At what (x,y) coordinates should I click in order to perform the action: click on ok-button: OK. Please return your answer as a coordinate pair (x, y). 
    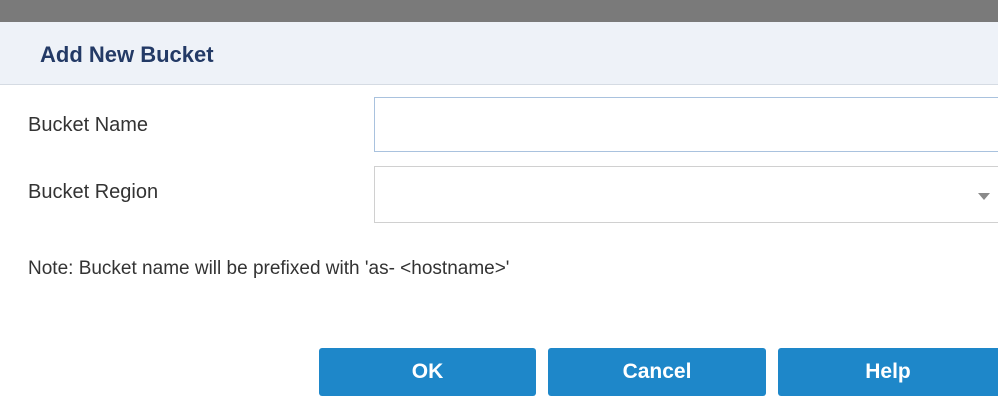
    Looking at the image, I should click on (427, 372).